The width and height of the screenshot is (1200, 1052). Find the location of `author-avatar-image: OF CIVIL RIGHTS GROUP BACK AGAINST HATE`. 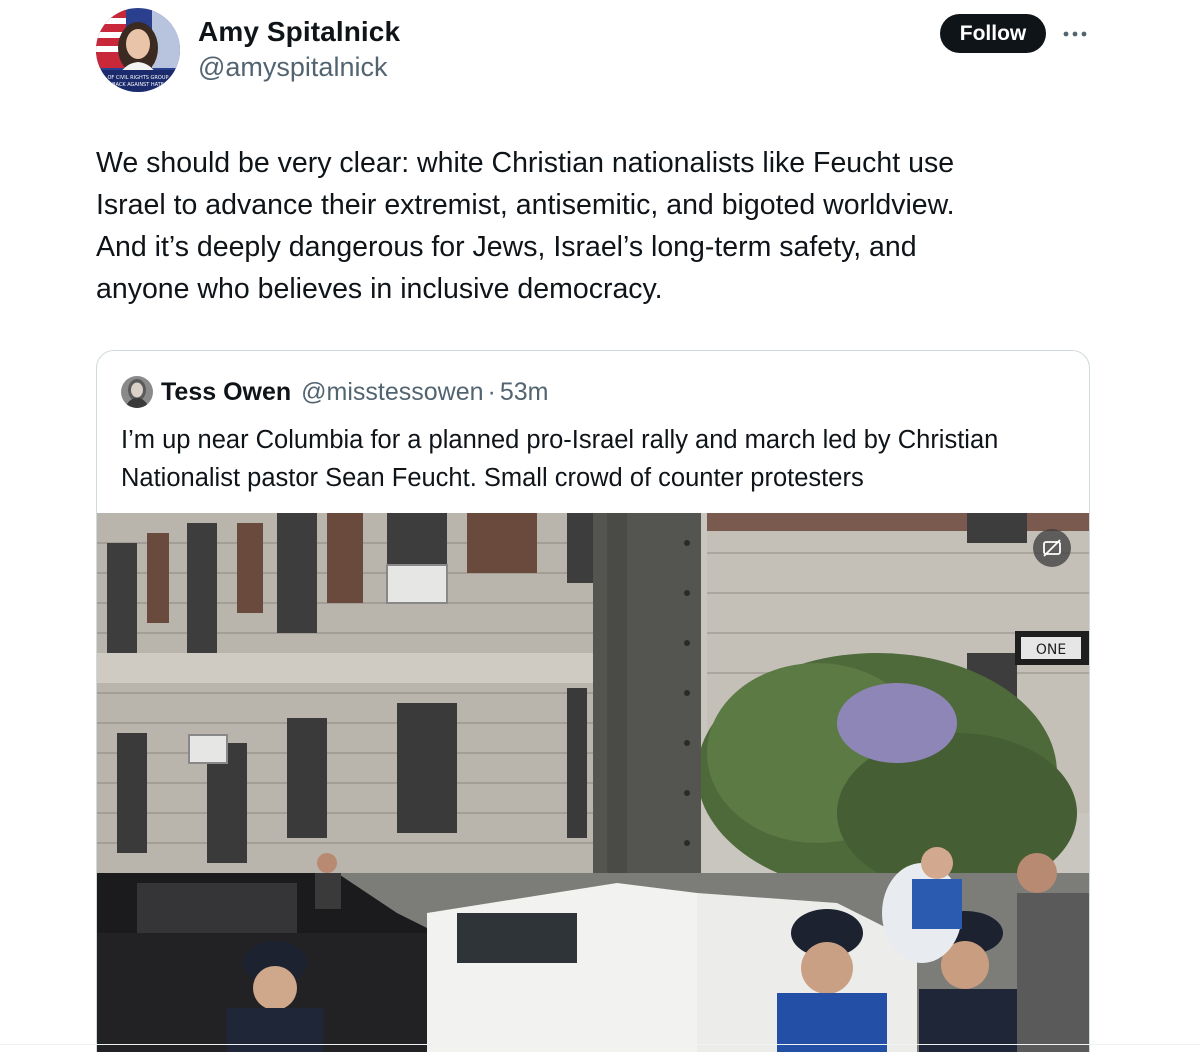

author-avatar-image: OF CIVIL RIGHTS GROUP BACK AGAINST HATE is located at coordinates (138, 50).